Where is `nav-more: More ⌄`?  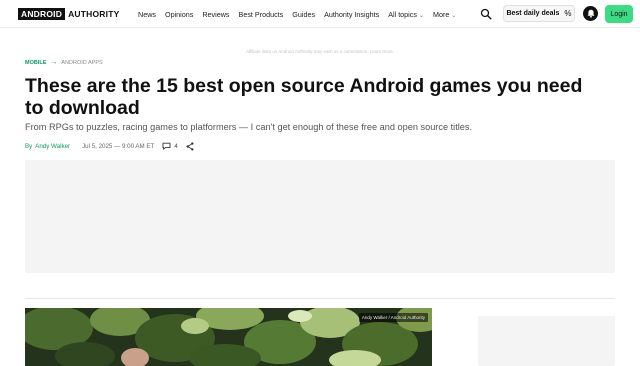 nav-more: More ⌄ is located at coordinates (444, 14).